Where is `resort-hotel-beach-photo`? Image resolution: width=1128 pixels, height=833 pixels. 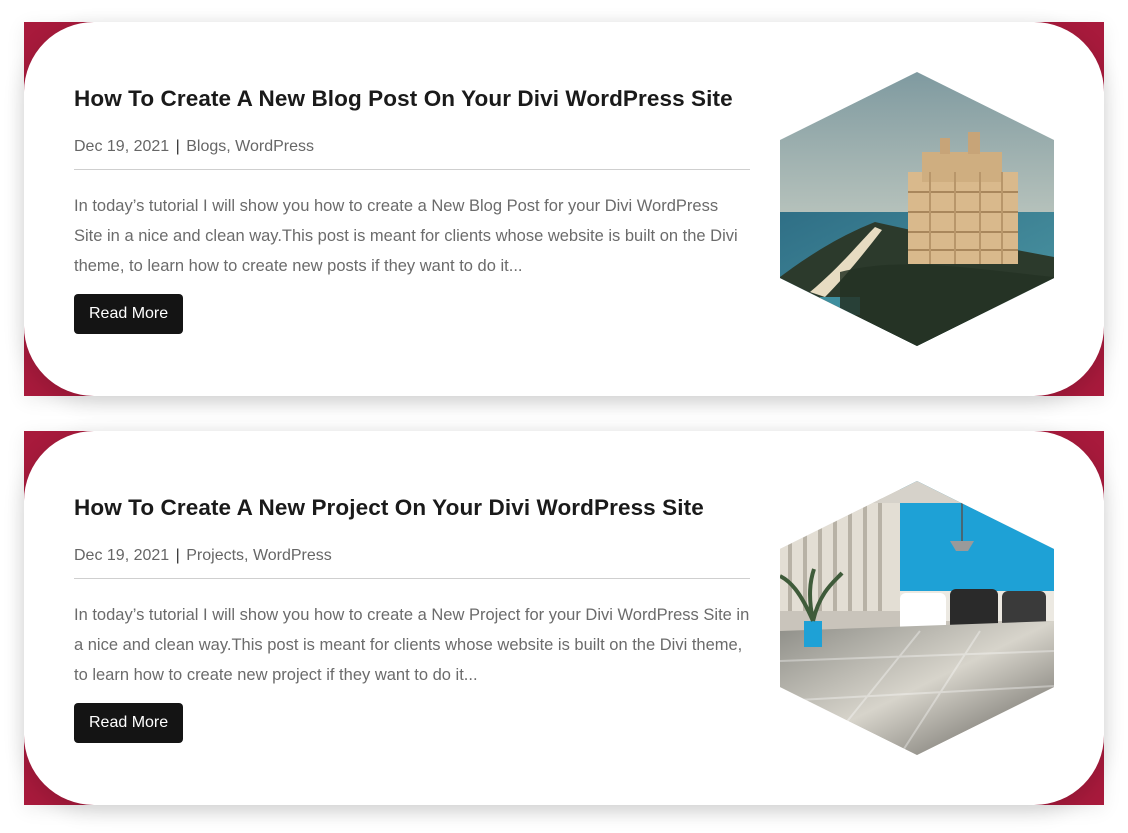
resort-hotel-beach-photo is located at coordinates (917, 209).